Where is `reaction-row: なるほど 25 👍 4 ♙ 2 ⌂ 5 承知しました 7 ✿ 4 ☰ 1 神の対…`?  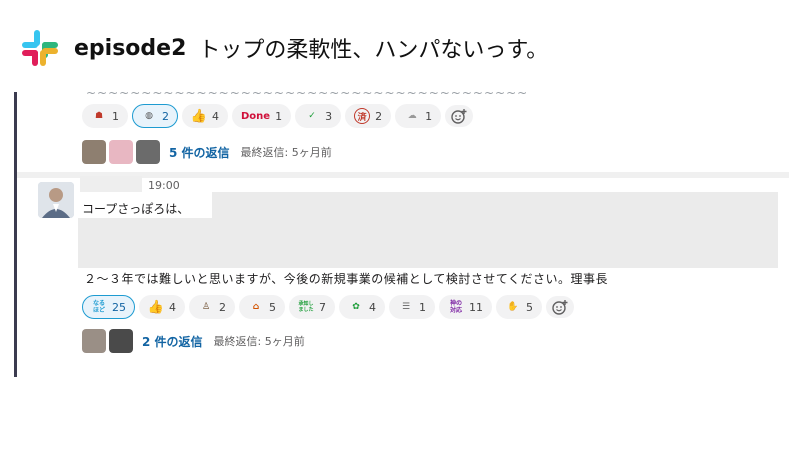 reaction-row: なるほど 25 👍 4 ♙ 2 ⌂ 5 承知しました 7 ✿ 4 ☰ 1 神の対… is located at coordinates (328, 307).